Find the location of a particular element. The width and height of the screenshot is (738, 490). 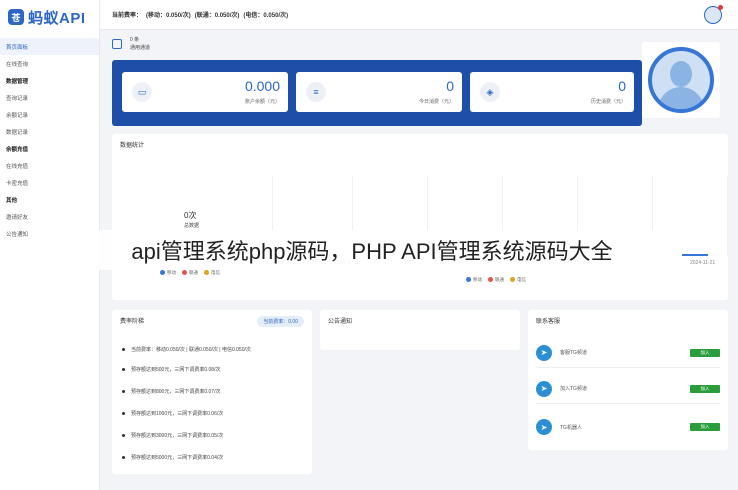

panel-title: 联系客服 is located at coordinates (548, 322).